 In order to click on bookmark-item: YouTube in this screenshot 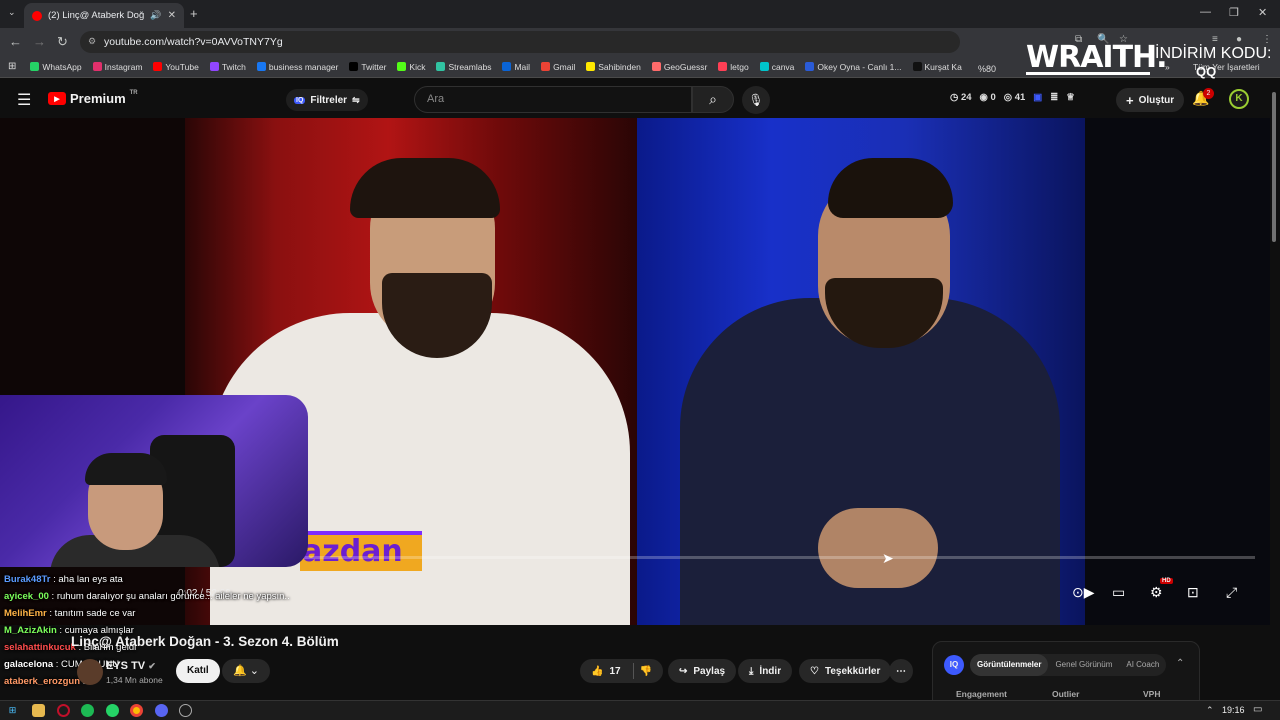, I will do `click(176, 67)`.